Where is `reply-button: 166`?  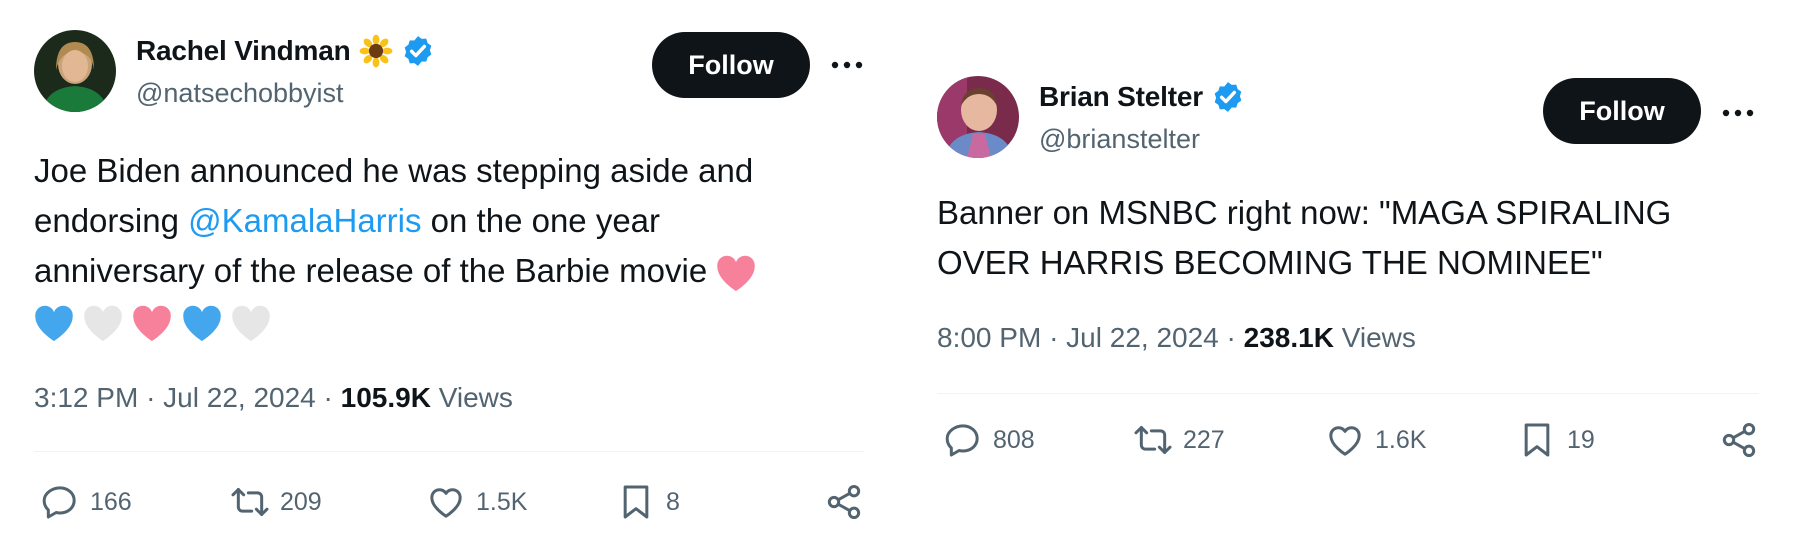
reply-button: 166 is located at coordinates (132, 502).